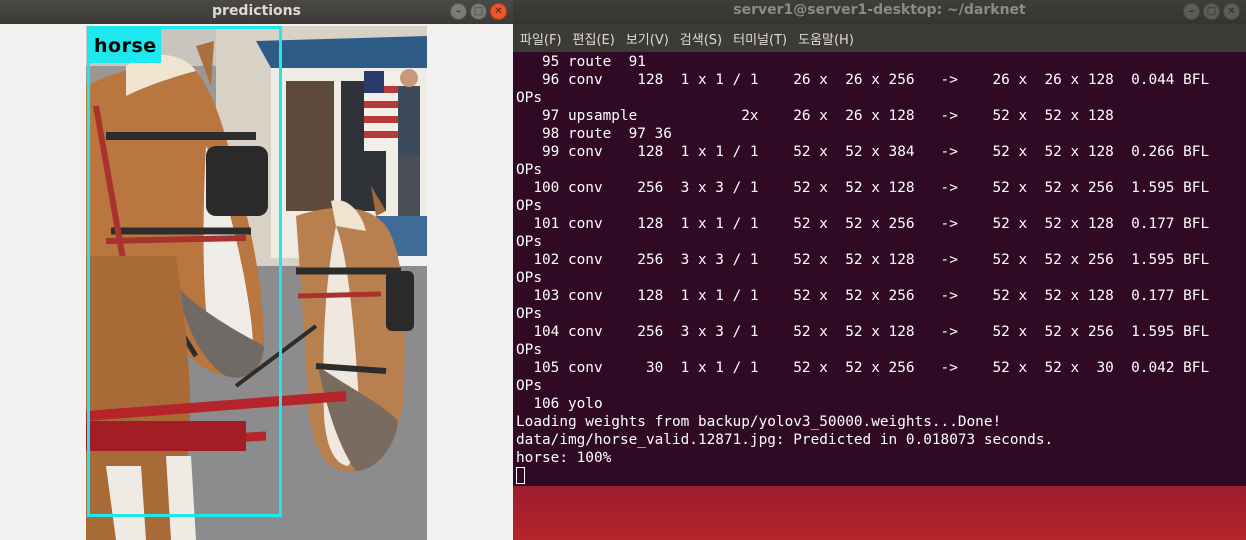  What do you see at coordinates (581, 62) in the screenshot?
I see `terminal-line: 95 route 91` at bounding box center [581, 62].